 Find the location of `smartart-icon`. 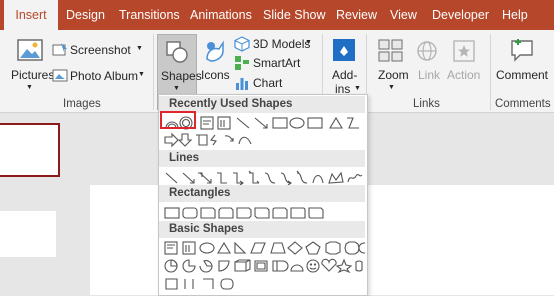

smartart-icon is located at coordinates (242, 63).